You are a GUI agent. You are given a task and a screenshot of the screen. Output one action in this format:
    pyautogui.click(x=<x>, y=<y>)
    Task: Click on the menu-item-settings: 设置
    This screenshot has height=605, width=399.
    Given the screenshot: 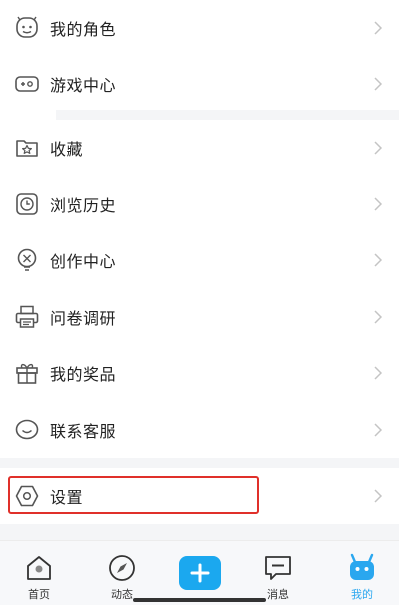 What is the action you would take?
    pyautogui.click(x=199, y=496)
    